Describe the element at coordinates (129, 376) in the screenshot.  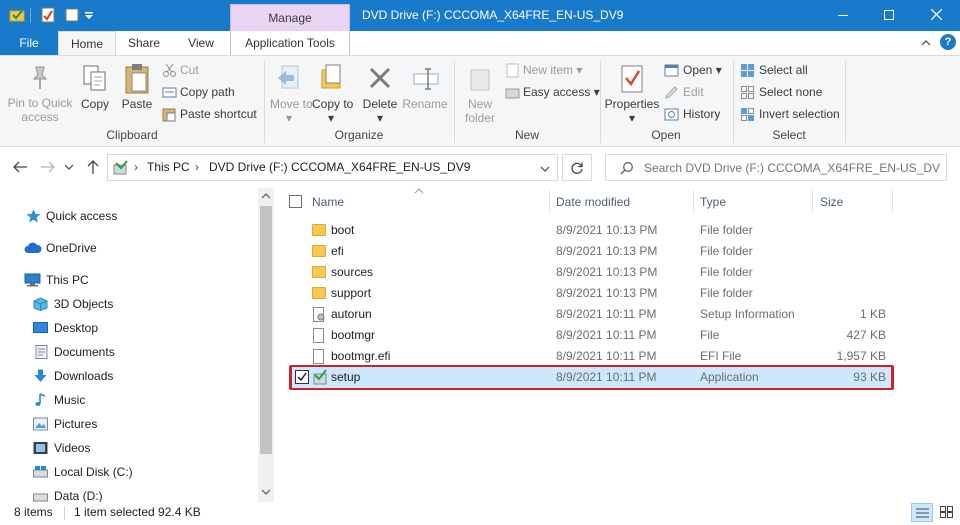
I see `nav-item-downloads: Downloads` at that location.